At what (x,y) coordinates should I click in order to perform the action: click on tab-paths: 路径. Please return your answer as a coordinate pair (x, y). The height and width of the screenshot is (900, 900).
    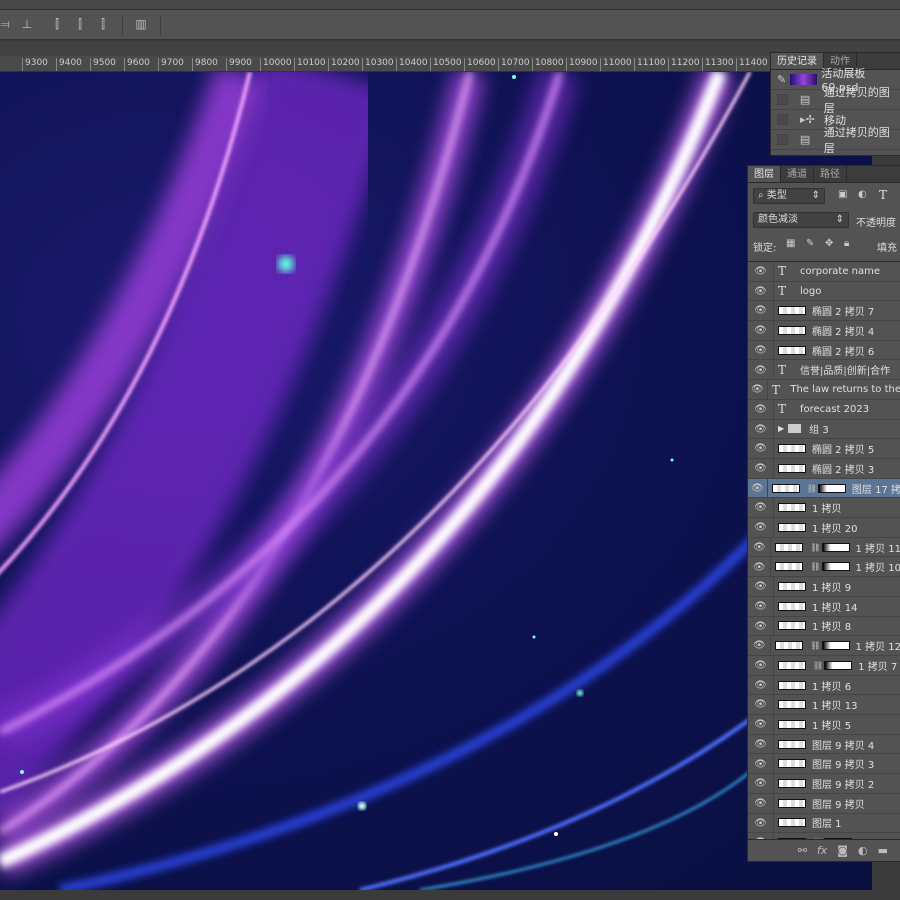
    Looking at the image, I should click on (830, 174).